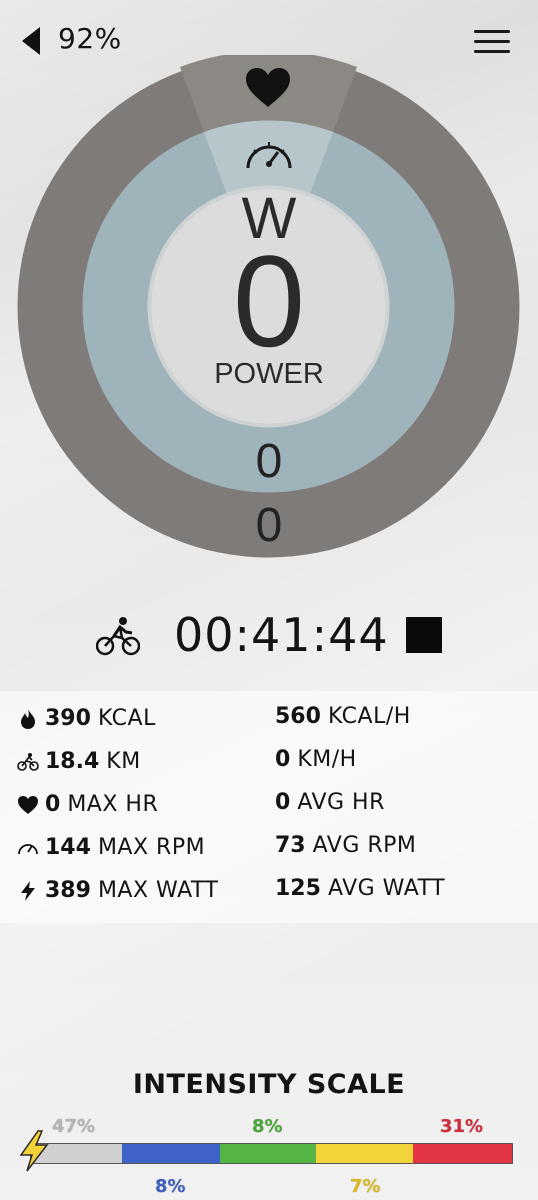 This screenshot has height=1200, width=538. Describe the element at coordinates (28, 761) in the screenshot. I see `bike-icon` at that location.